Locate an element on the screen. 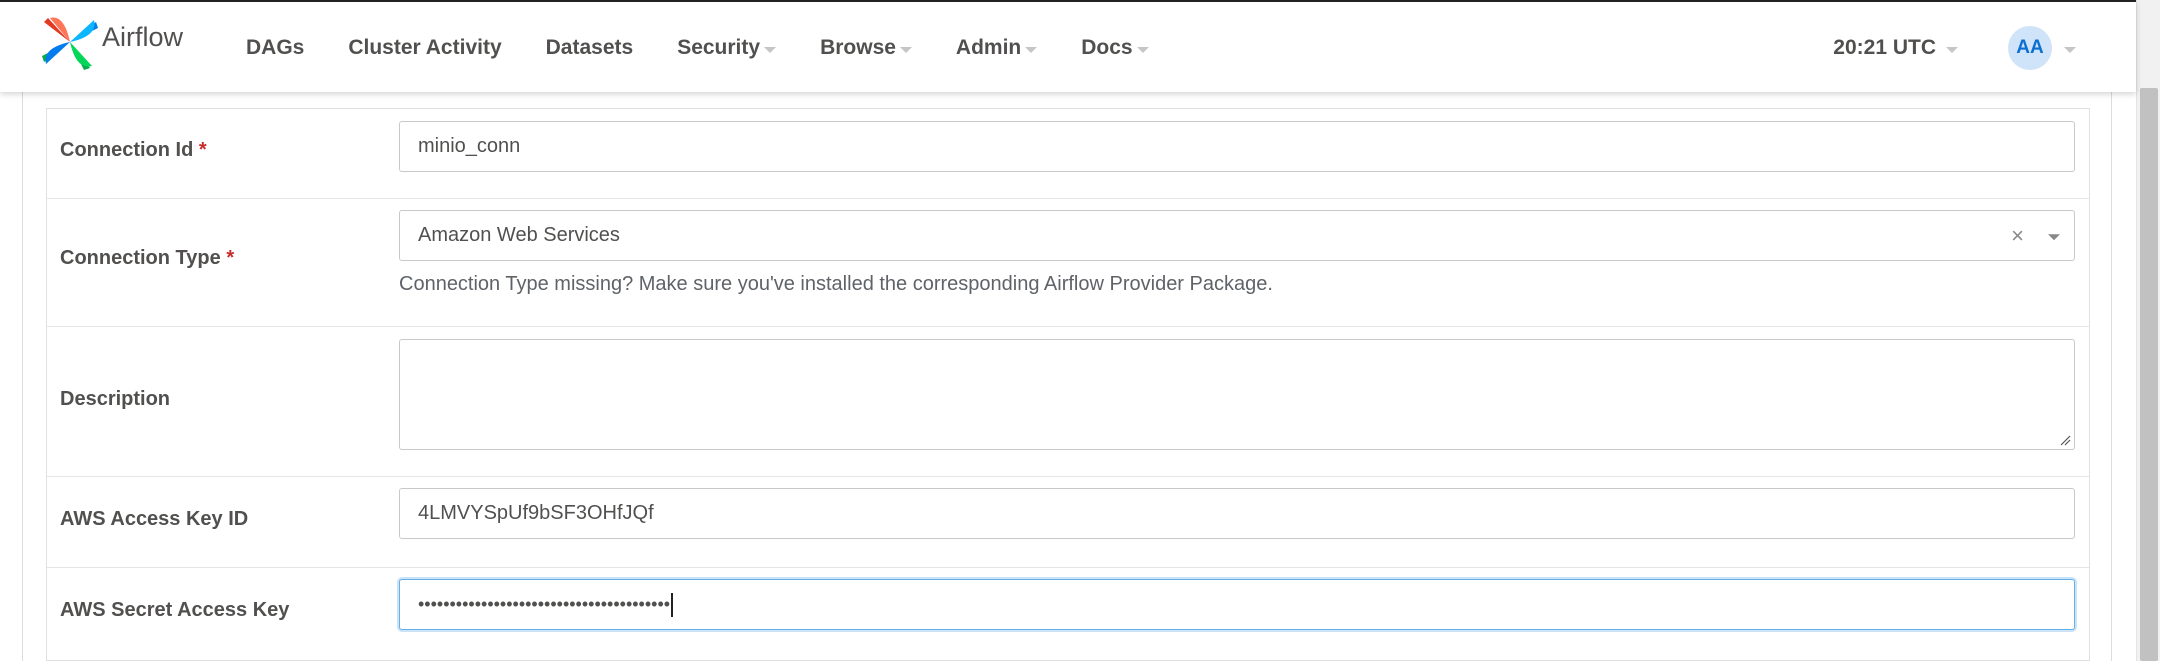 The height and width of the screenshot is (661, 2160). user-menu-dropdown: AA is located at coordinates (2042, 48).